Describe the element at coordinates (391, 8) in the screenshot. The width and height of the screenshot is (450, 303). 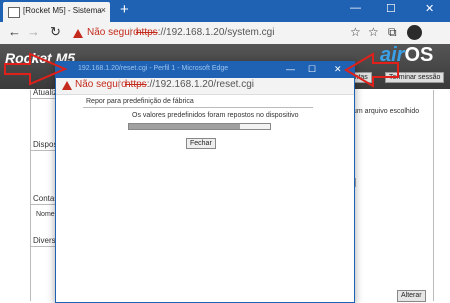
I see `maximize-icon: ☐` at that location.